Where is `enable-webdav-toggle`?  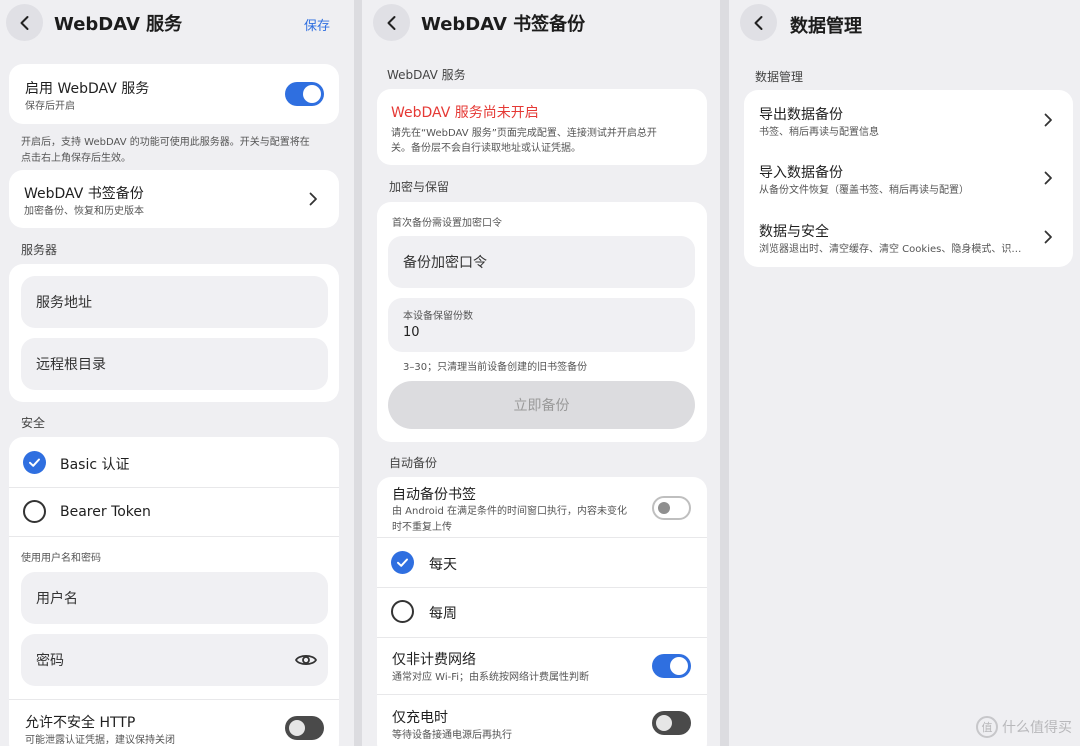
enable-webdav-toggle is located at coordinates (304, 94).